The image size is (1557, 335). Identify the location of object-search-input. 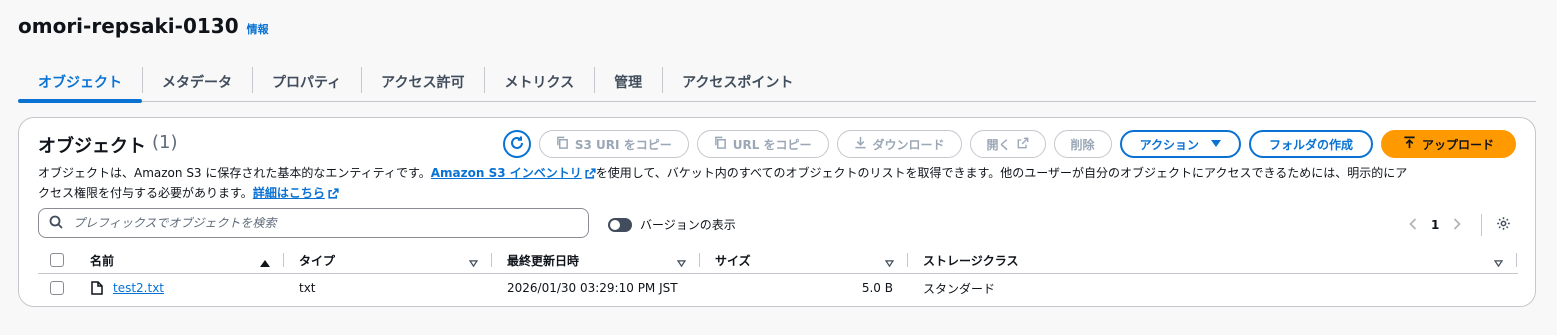
(311, 223).